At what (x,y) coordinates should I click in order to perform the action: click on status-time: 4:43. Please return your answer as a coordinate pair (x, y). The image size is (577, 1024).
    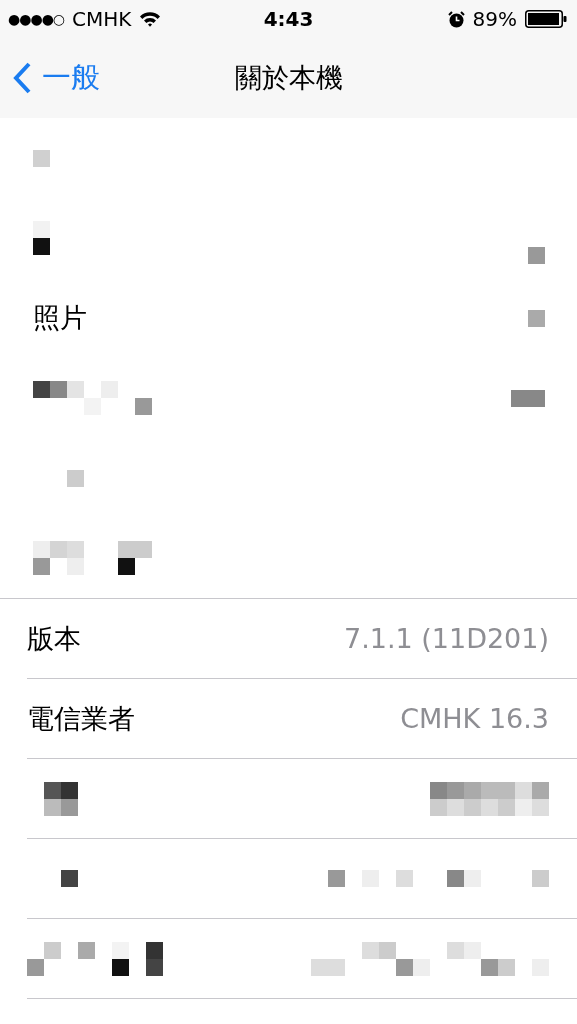
    Looking at the image, I should click on (288, 19).